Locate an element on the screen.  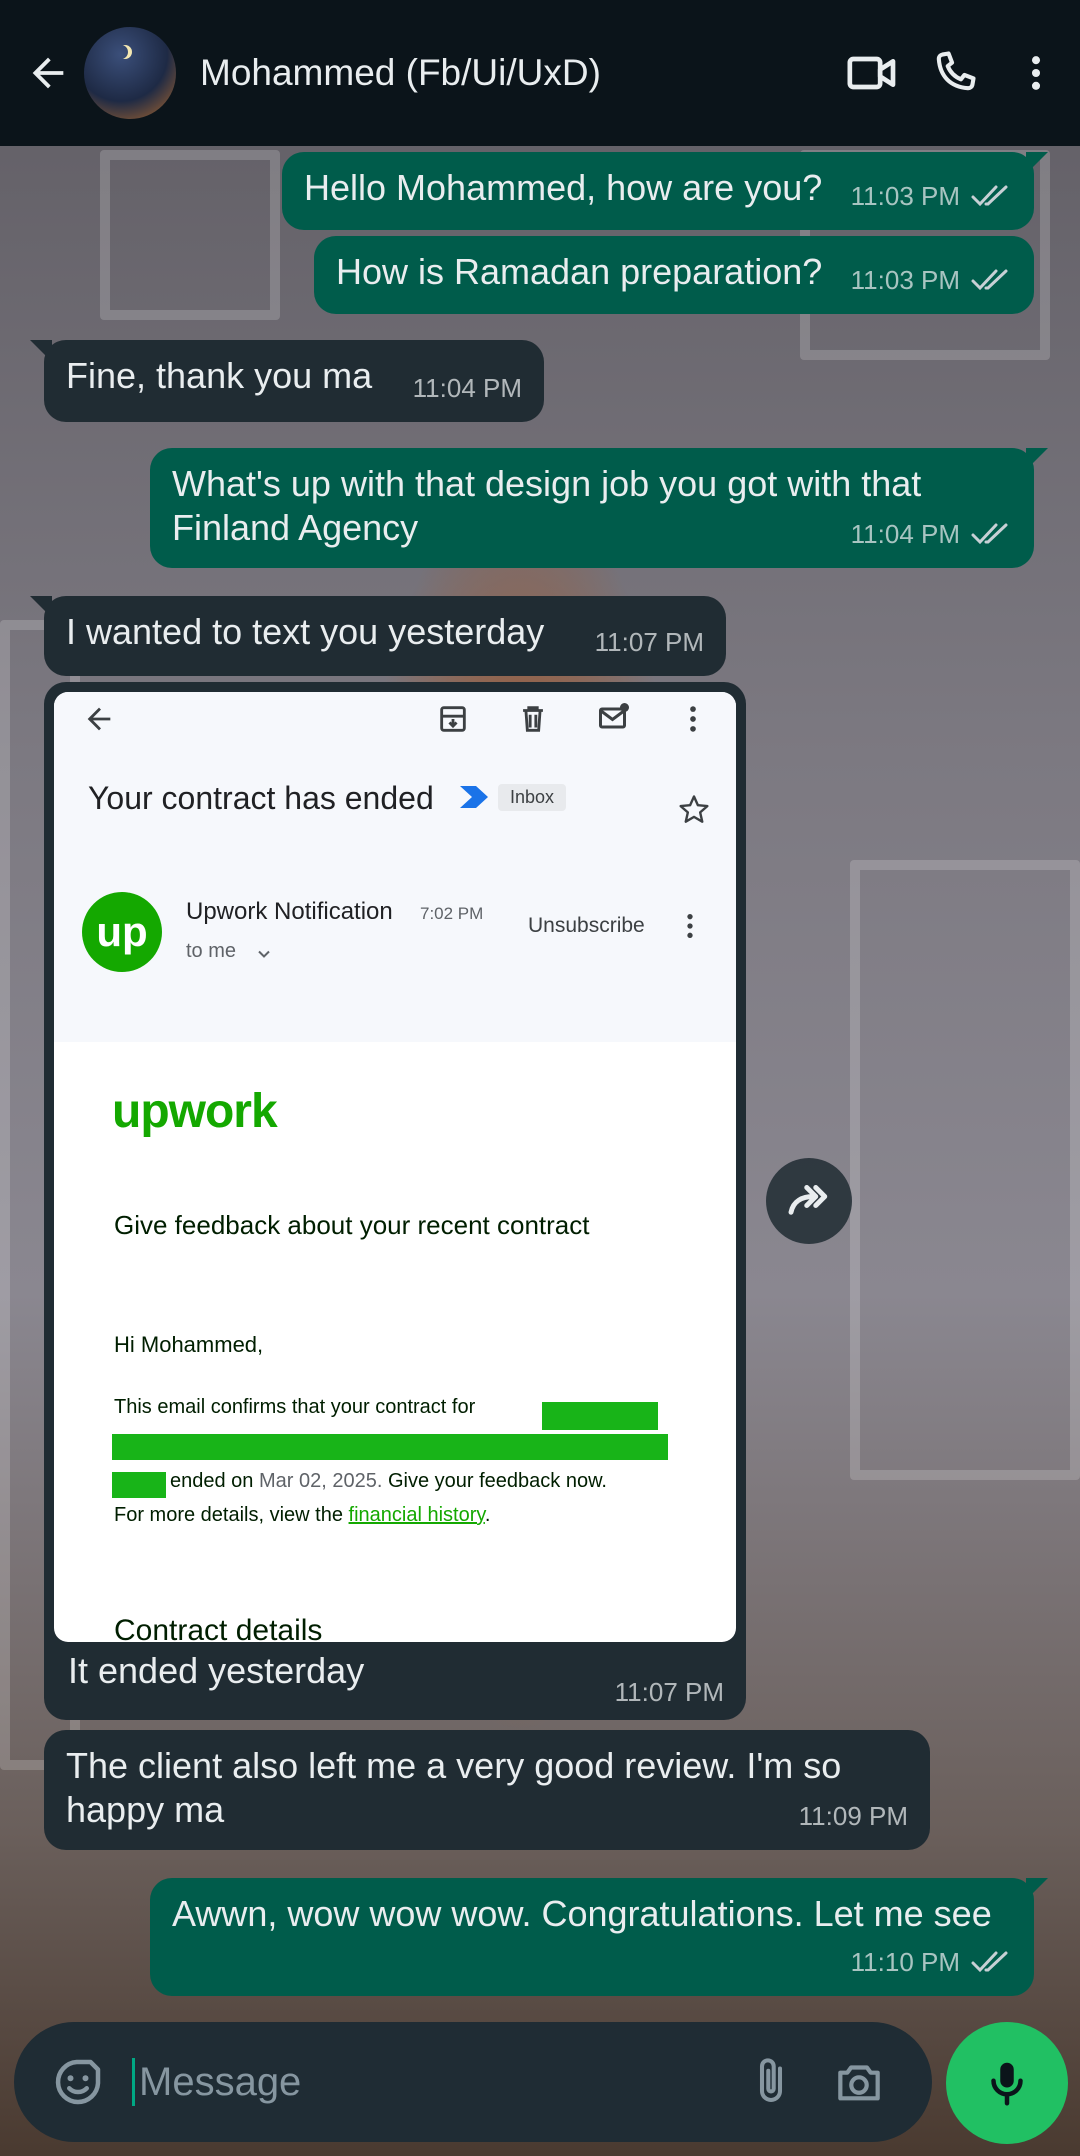
sent-time: 7:02 PM is located at coordinates (452, 913).